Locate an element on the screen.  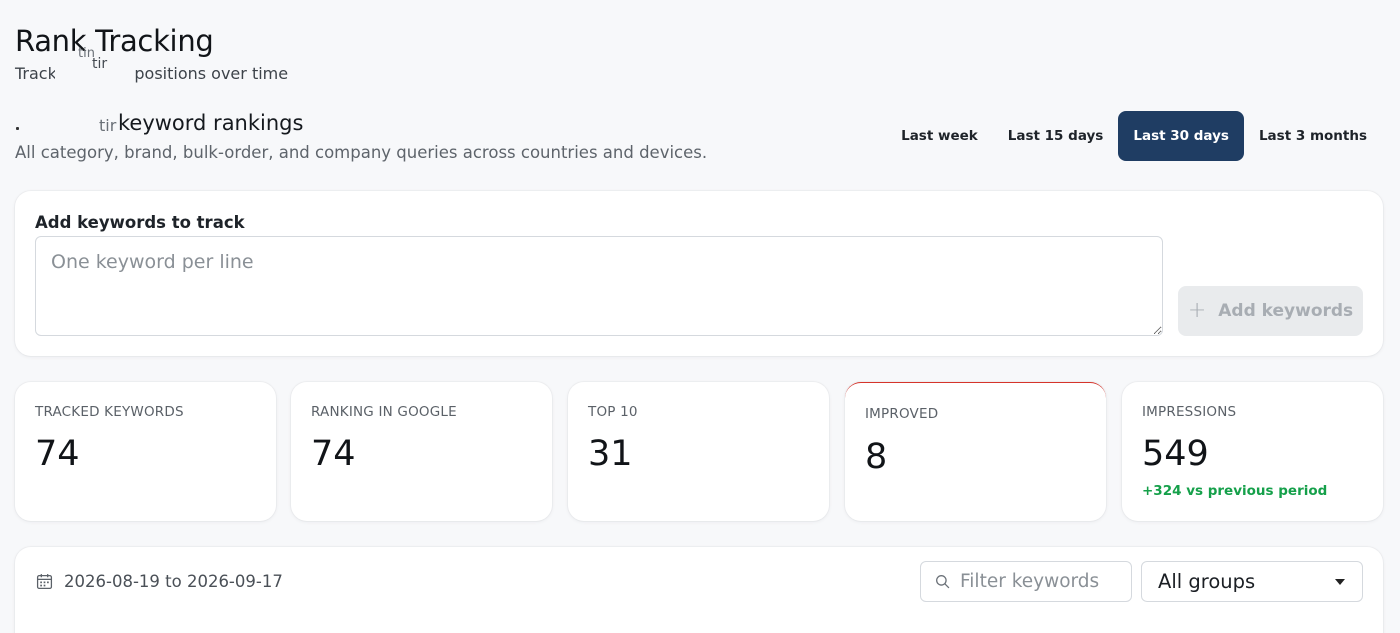
stat-label: RANKING IN GOOGLE is located at coordinates (384, 412).